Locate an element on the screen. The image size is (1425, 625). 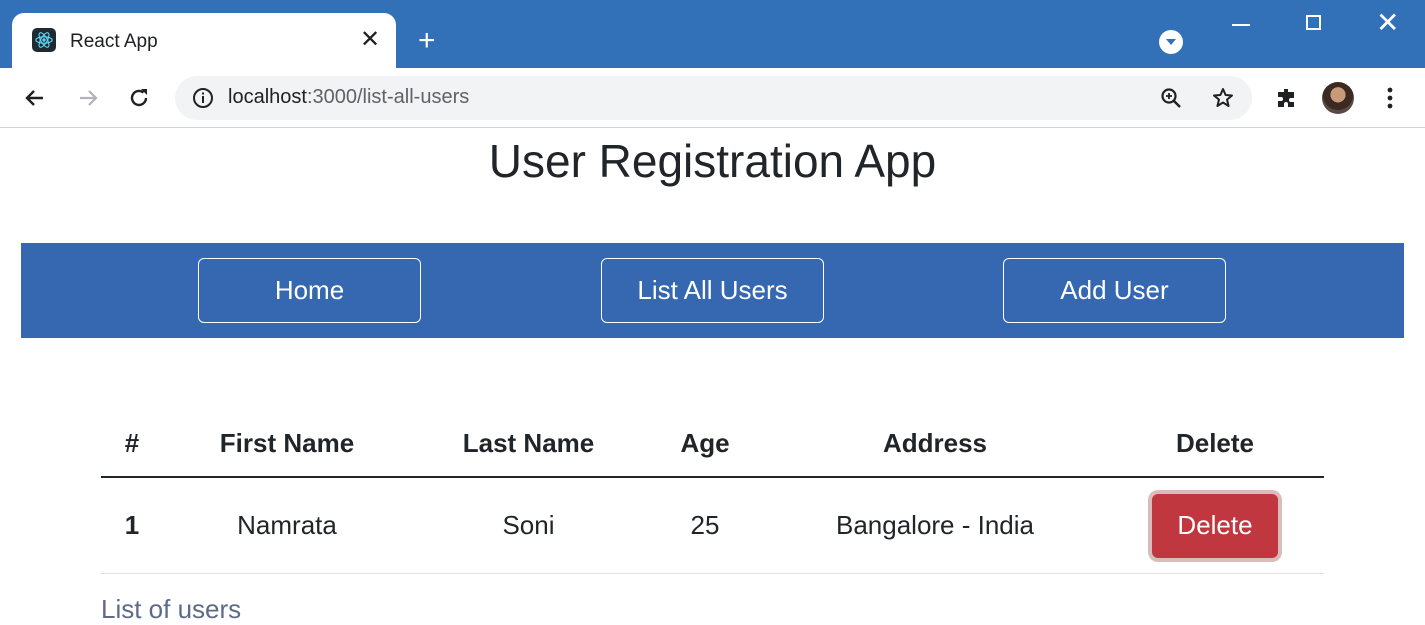
cell-first-name: Namrata is located at coordinates (287, 525).